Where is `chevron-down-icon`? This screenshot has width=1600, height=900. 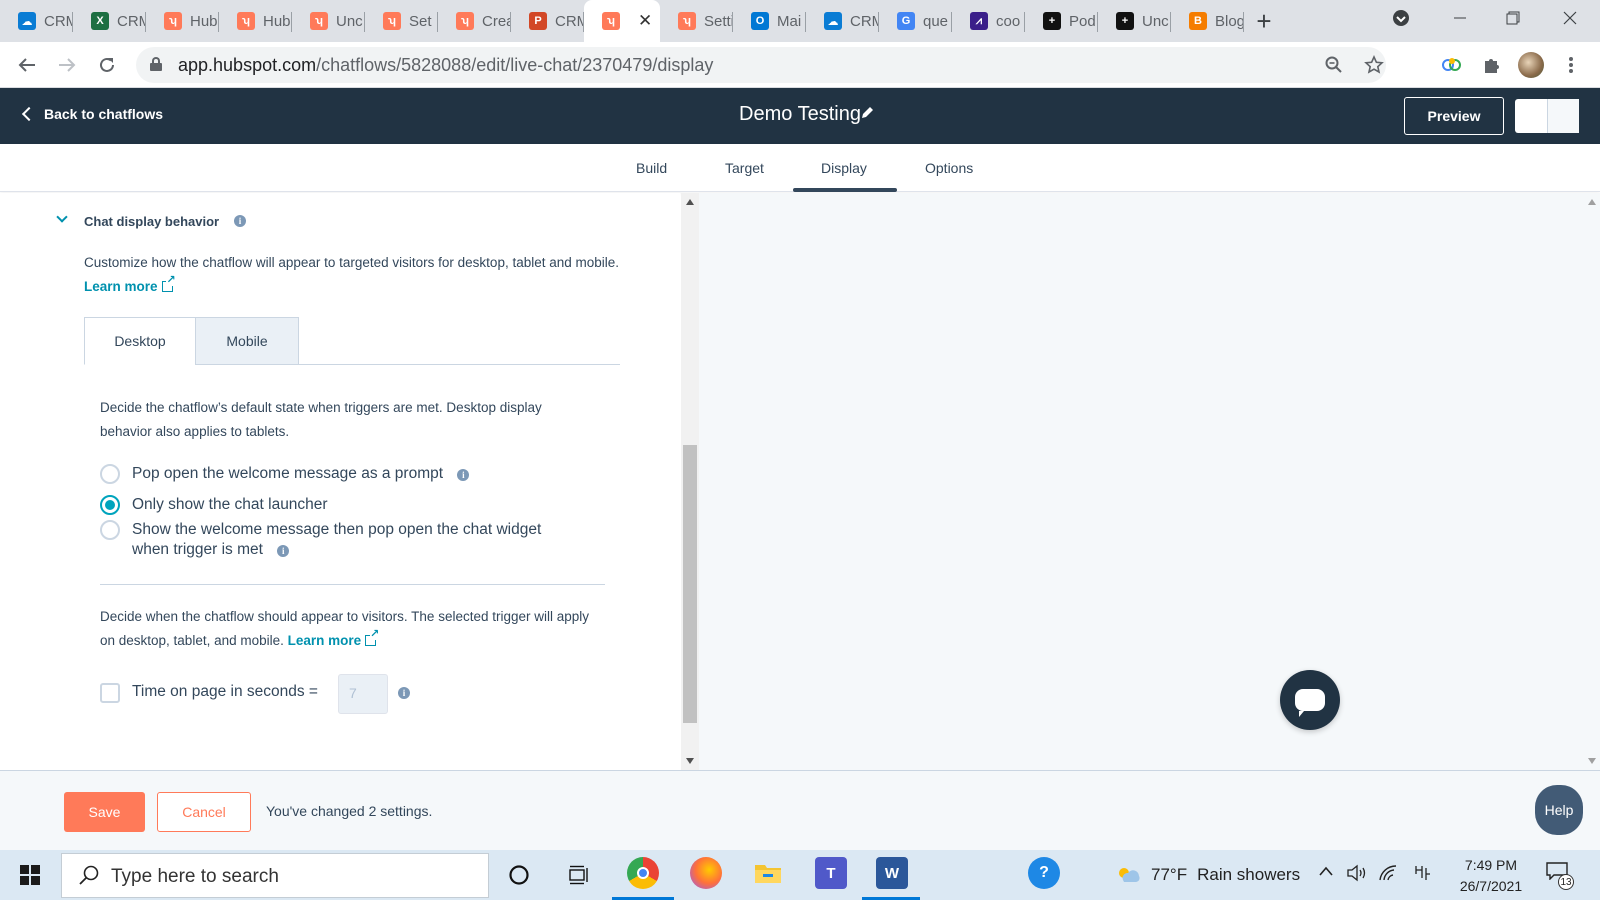
chevron-down-icon is located at coordinates (62, 217).